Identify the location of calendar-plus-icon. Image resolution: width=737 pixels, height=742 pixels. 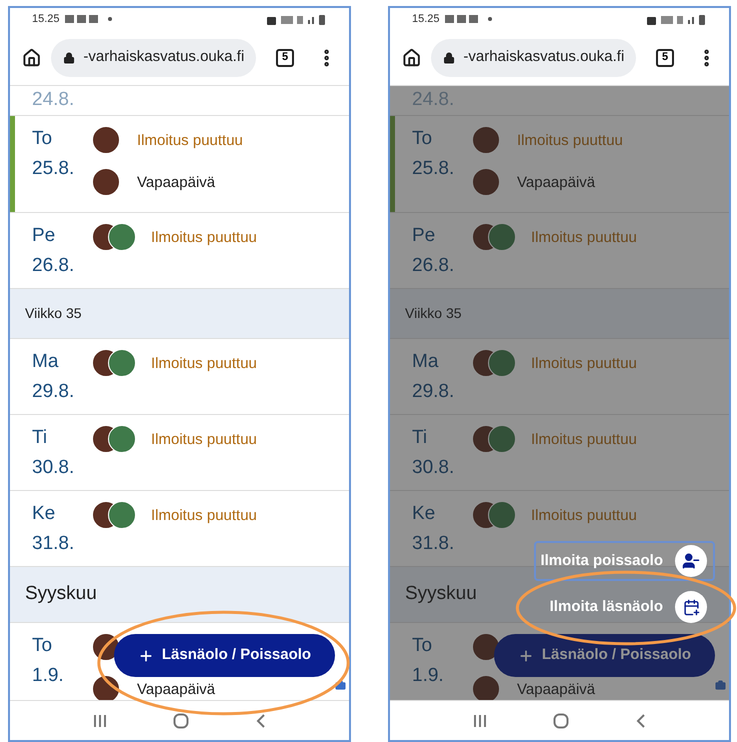
(691, 607).